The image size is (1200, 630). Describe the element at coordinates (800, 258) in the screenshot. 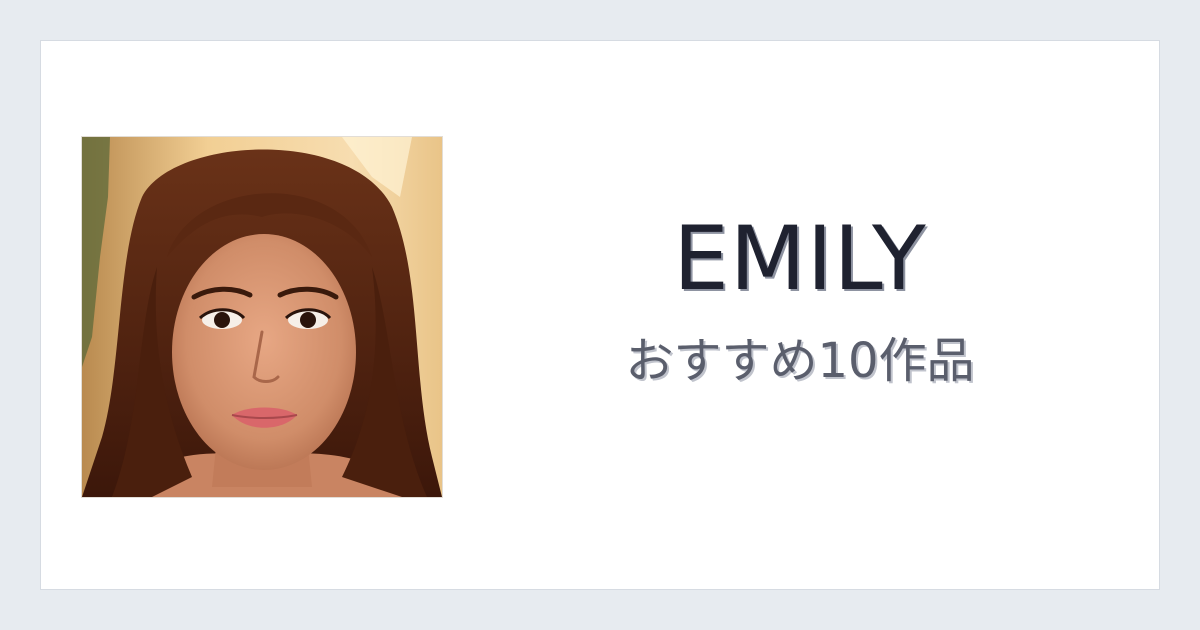

I see `page-title: EMILY` at that location.